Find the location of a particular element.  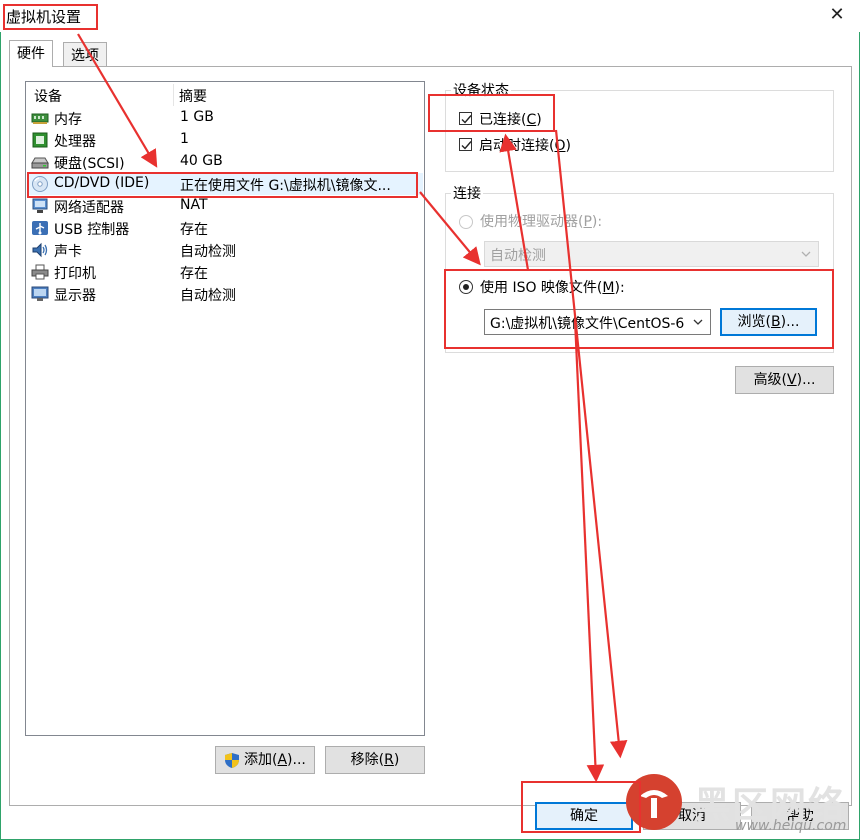

arrow-connected-to-ok is located at coordinates (591, 444).